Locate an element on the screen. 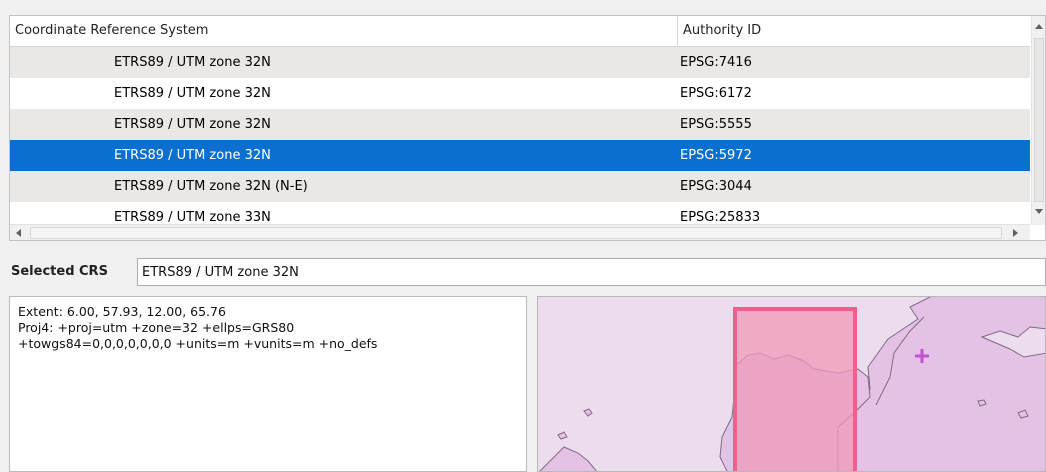  crs-name-cell: ETRS89 / UTM zone 32N (N-E) is located at coordinates (211, 186).